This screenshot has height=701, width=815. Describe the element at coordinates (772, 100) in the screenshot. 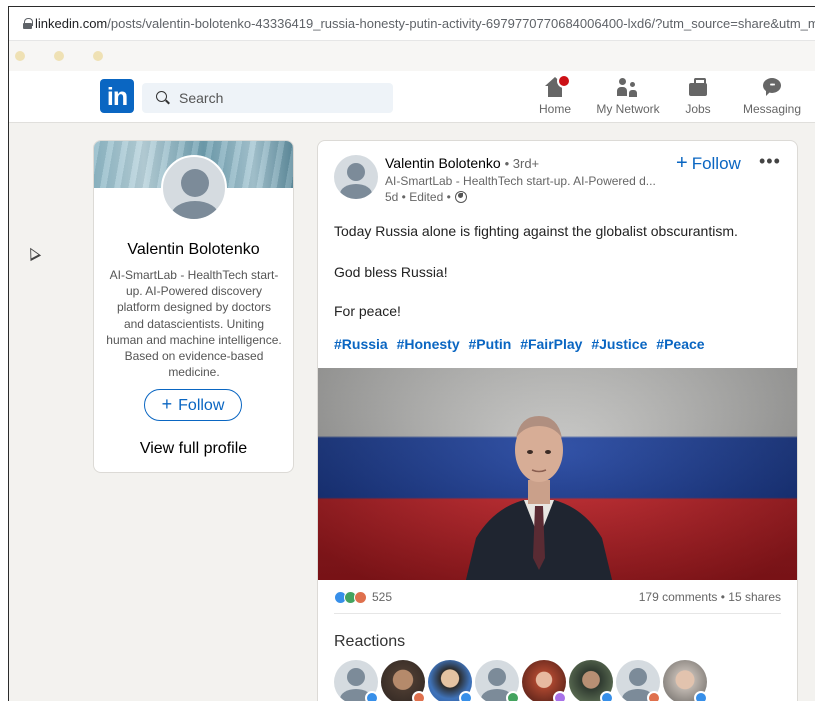

I see `nav-messaging: Messaging` at that location.